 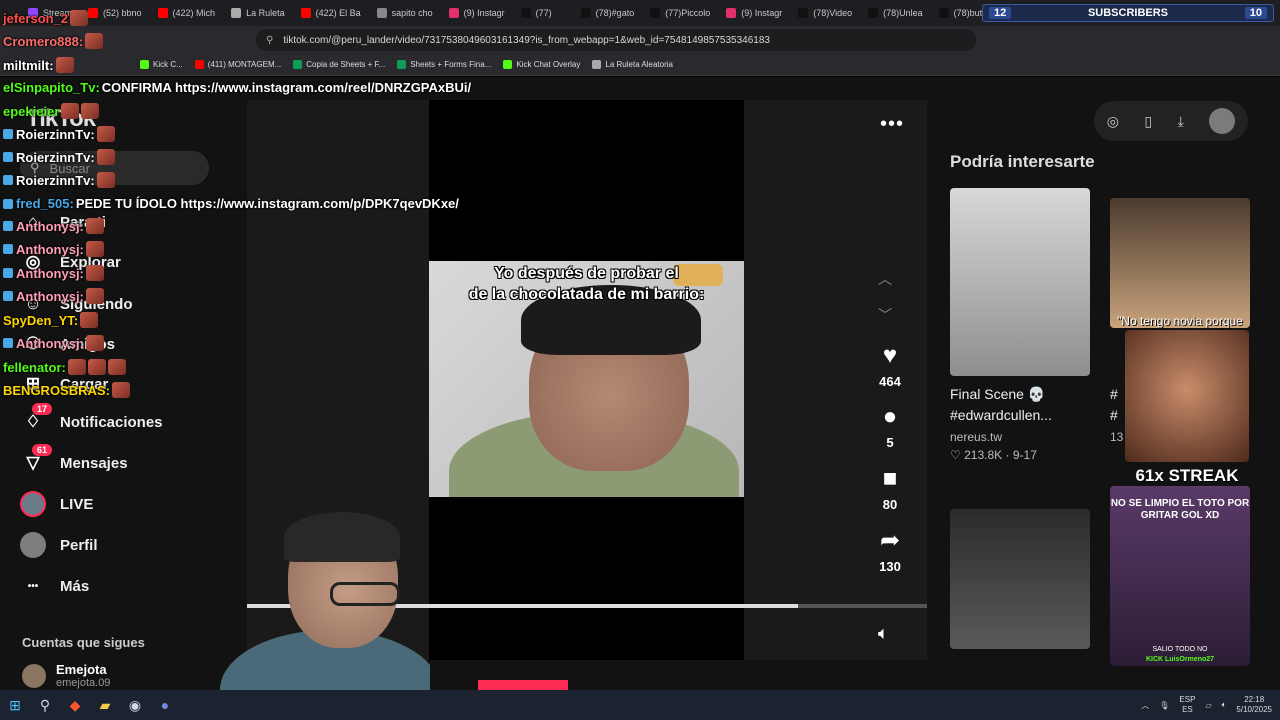 What do you see at coordinates (1222, 121) in the screenshot?
I see `user-avatar` at bounding box center [1222, 121].